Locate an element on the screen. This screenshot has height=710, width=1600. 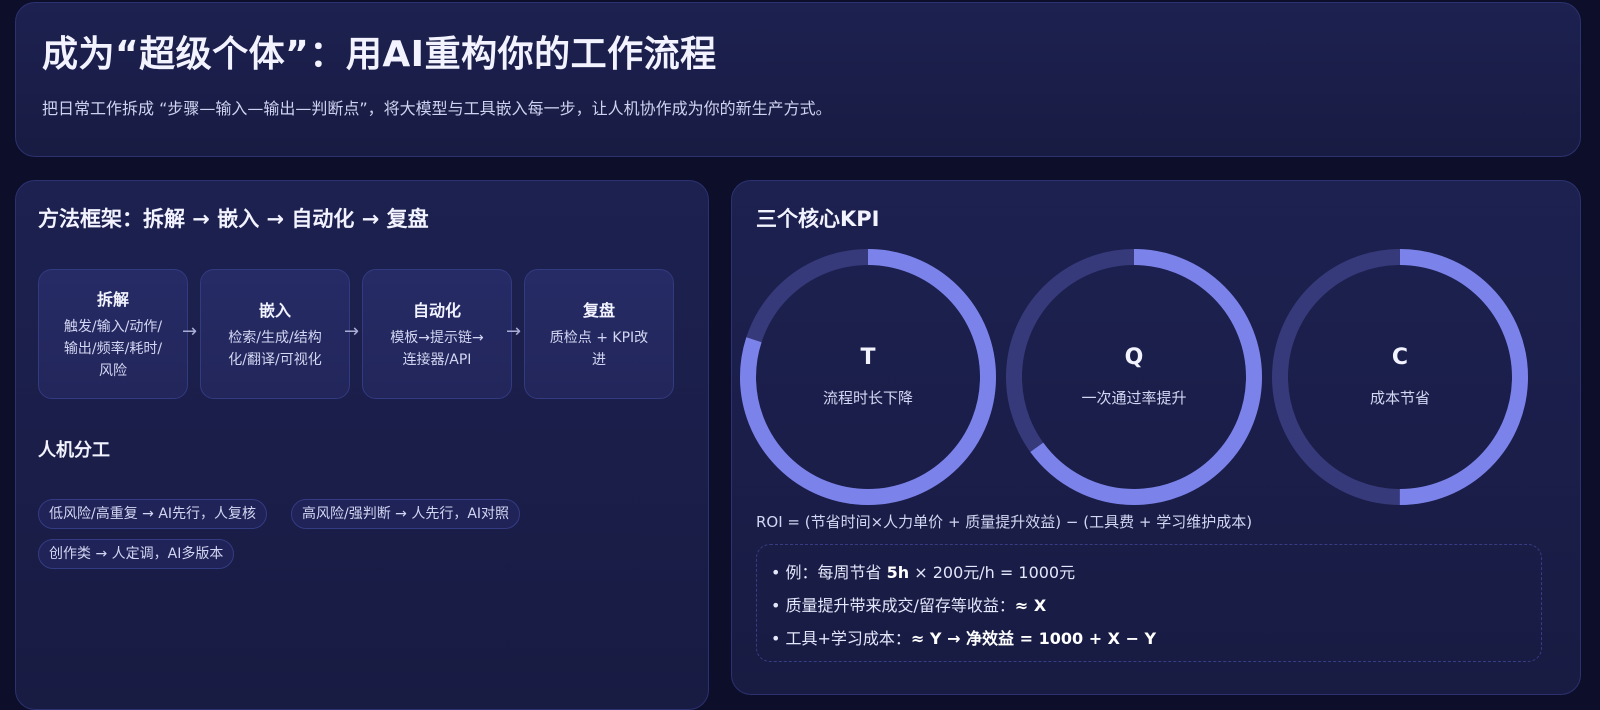
example-line: • 工具+学习成本：≈ Y → 净效益 = 1000 + X − Y is located at coordinates (963, 637).